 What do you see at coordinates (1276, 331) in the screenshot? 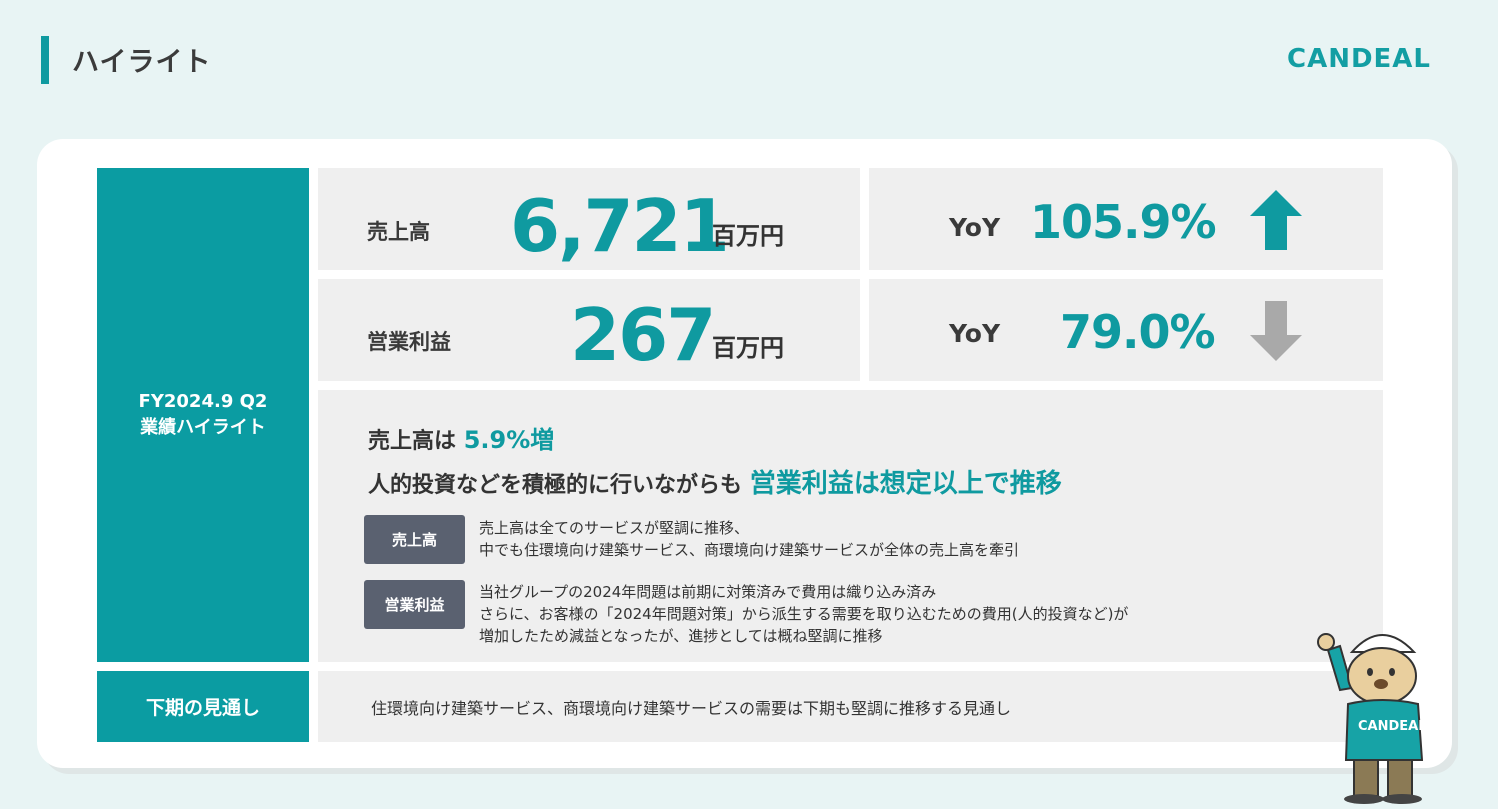
I see `arrow-down-icon` at bounding box center [1276, 331].